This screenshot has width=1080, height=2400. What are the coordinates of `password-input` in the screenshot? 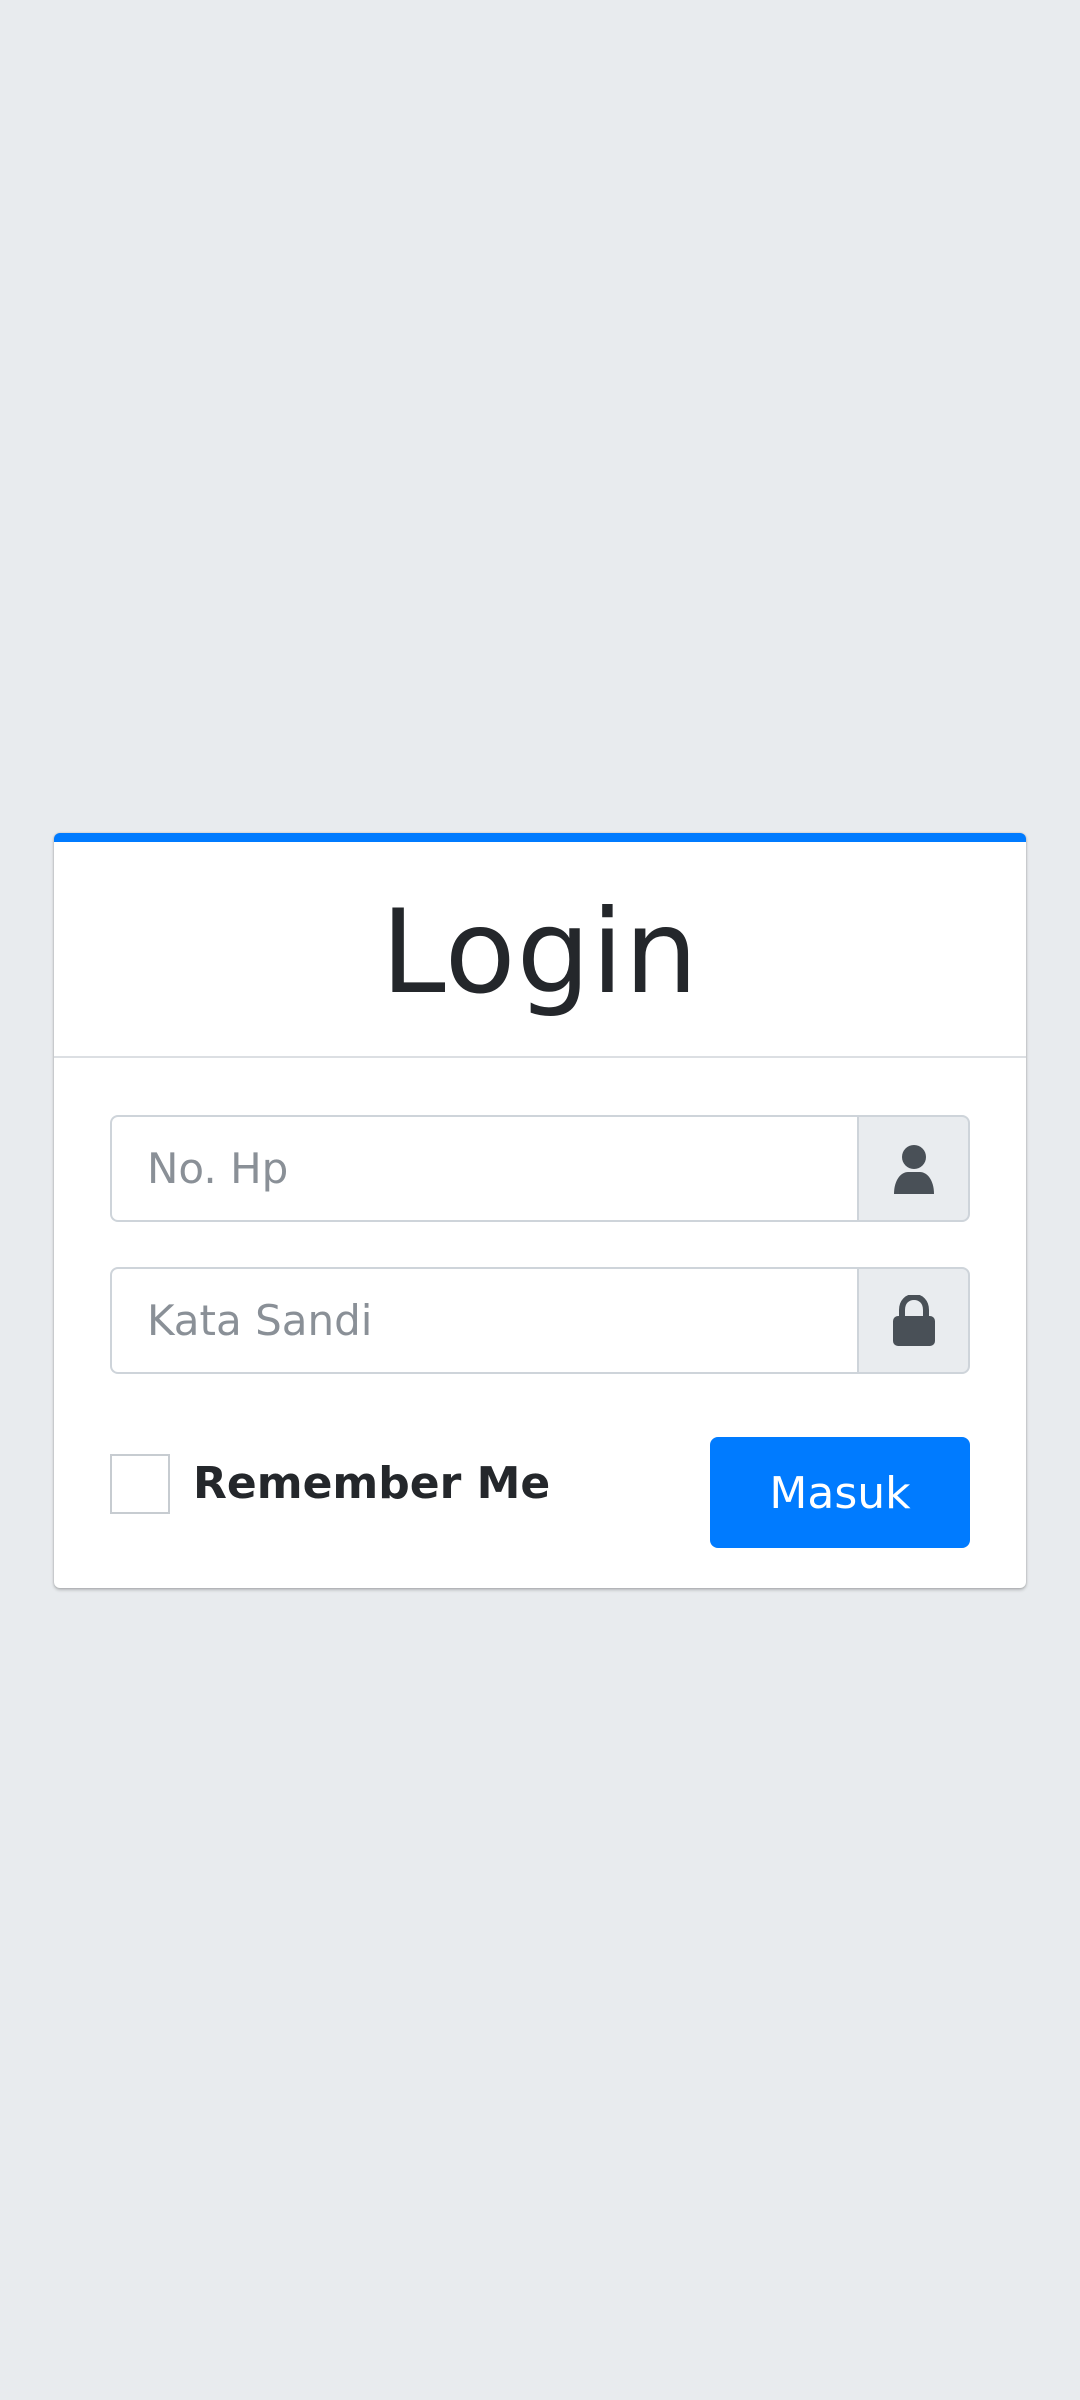 It's located at (483, 1320).